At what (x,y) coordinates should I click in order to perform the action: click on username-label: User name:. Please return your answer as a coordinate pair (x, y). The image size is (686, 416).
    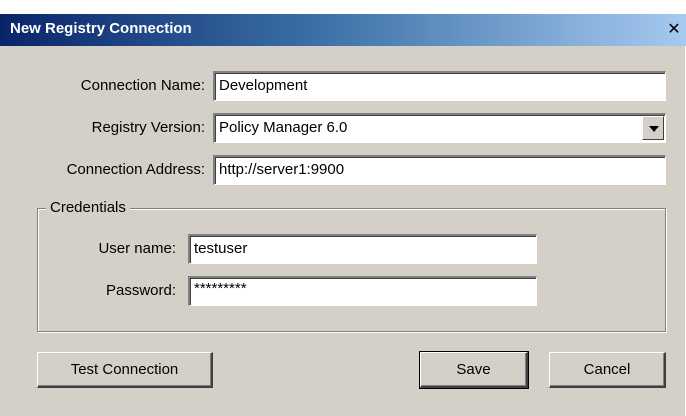
    Looking at the image, I should click on (137, 248).